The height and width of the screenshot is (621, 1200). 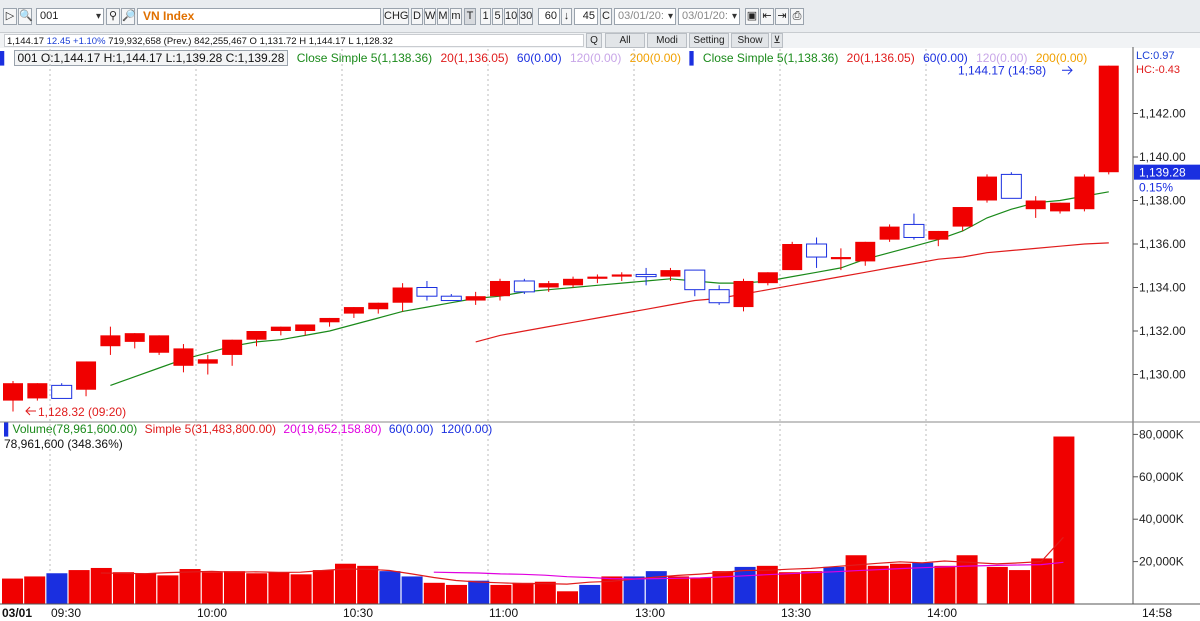 I want to click on time-date-label: 03/01, so click(x=17, y=613).